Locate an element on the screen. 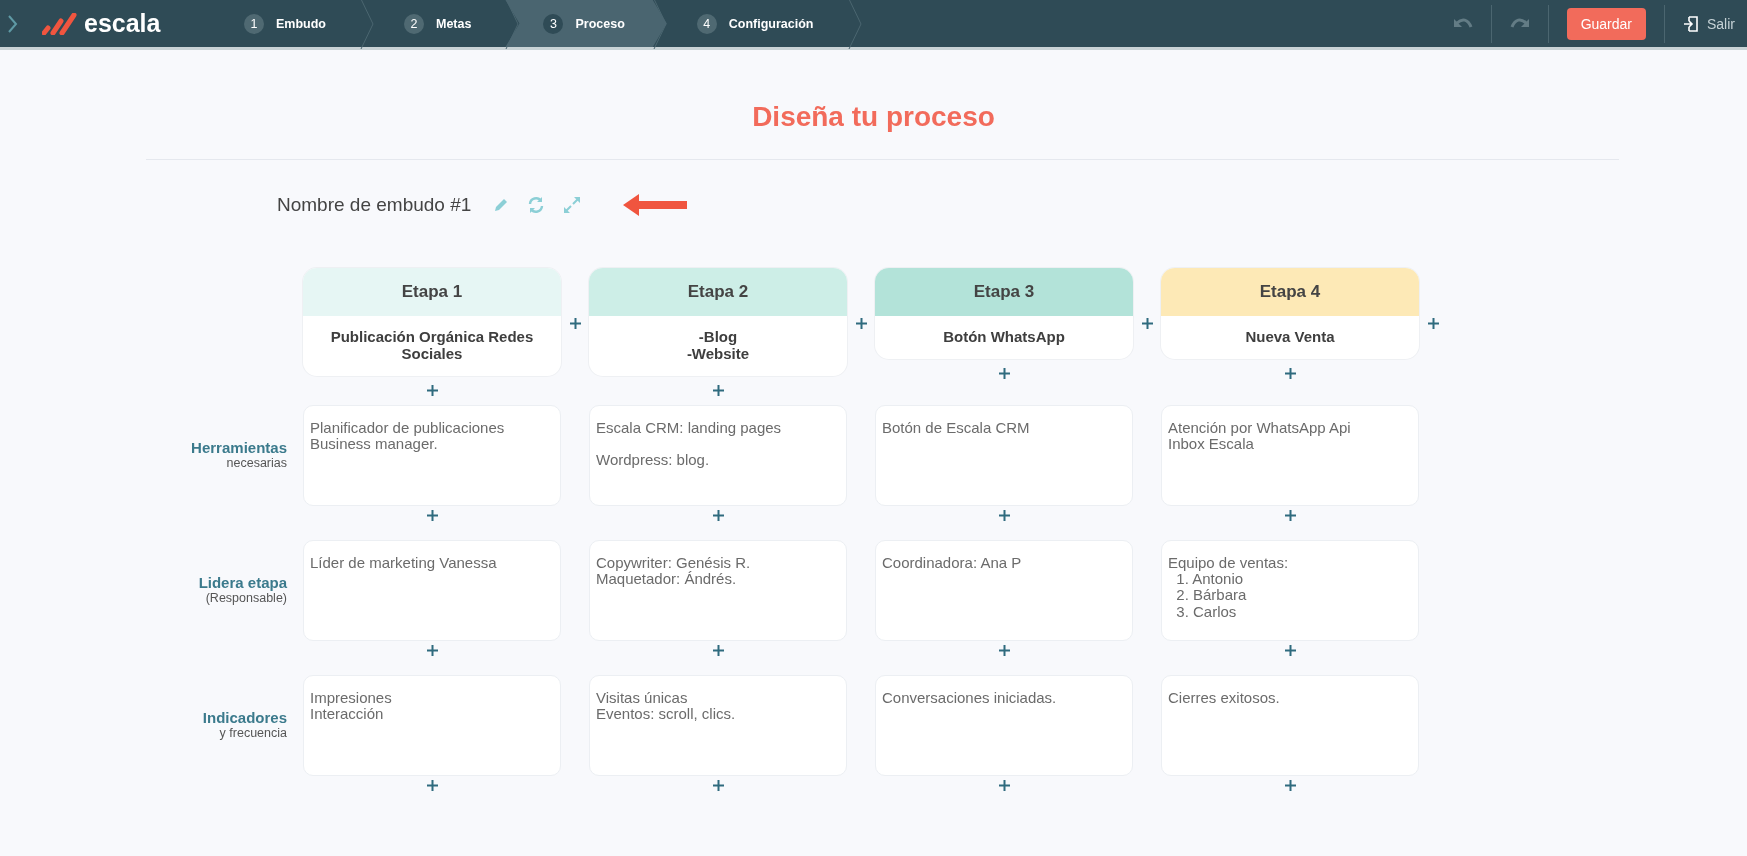 The height and width of the screenshot is (856, 1747). stage-name: Nueva Venta is located at coordinates (1290, 337).